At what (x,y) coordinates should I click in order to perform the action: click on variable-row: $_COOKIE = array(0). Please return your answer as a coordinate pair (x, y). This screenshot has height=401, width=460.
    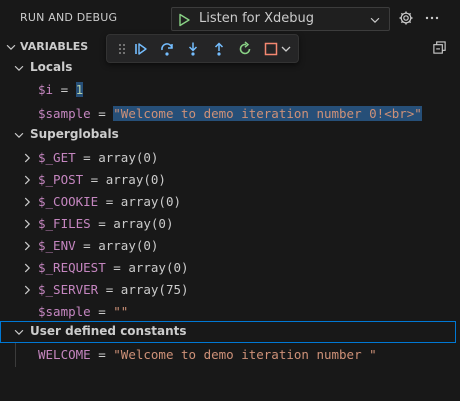
    Looking at the image, I should click on (230, 202).